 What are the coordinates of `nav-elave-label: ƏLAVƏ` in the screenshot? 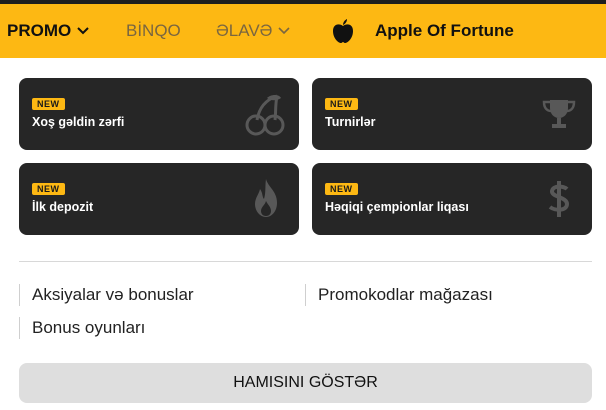 It's located at (244, 30).